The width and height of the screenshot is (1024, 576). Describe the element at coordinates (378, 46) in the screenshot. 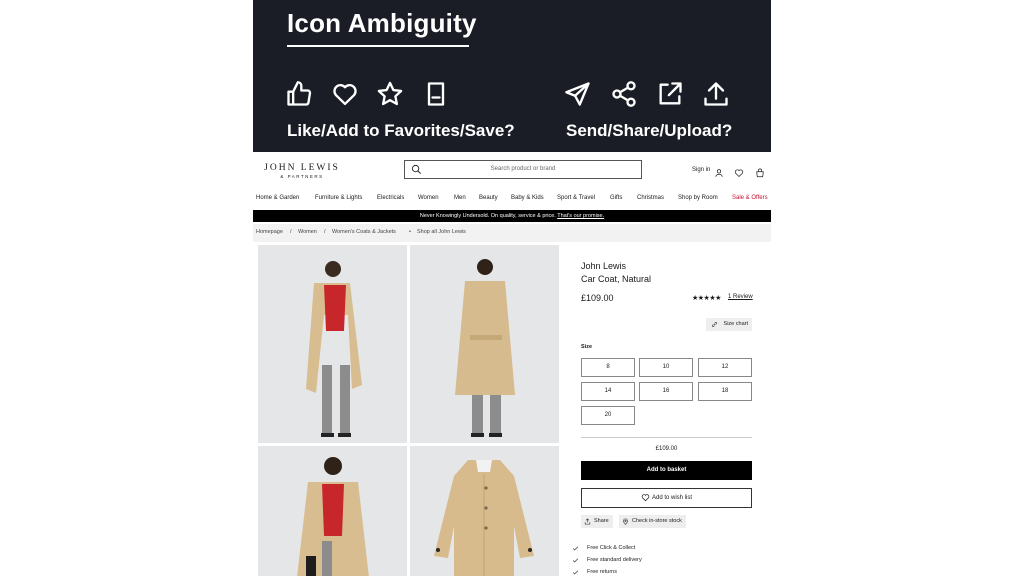

I see `title-underline` at that location.